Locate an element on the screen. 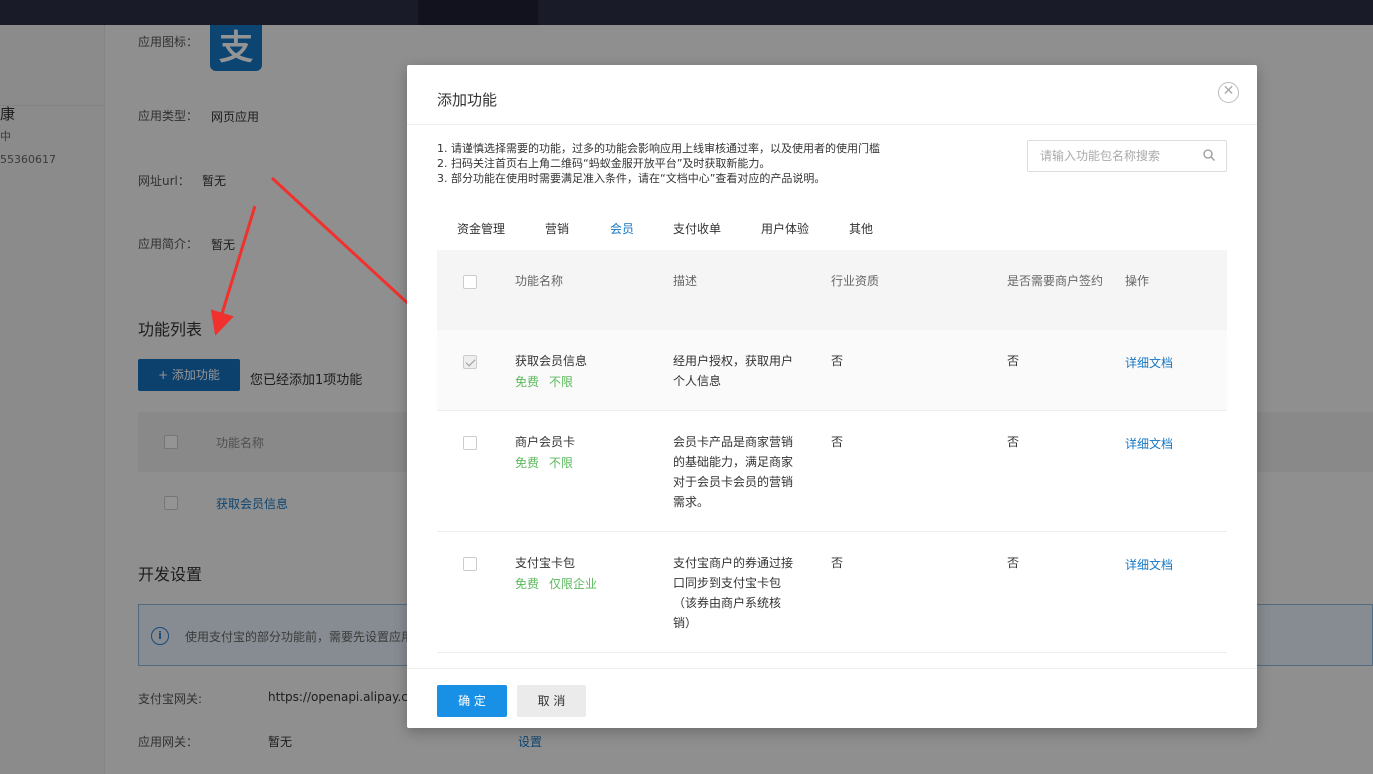 This screenshot has height=774, width=1373. feature-table-header: 功能名称 描述 行业资质 是否需要商户签约 操作 is located at coordinates (832, 290).